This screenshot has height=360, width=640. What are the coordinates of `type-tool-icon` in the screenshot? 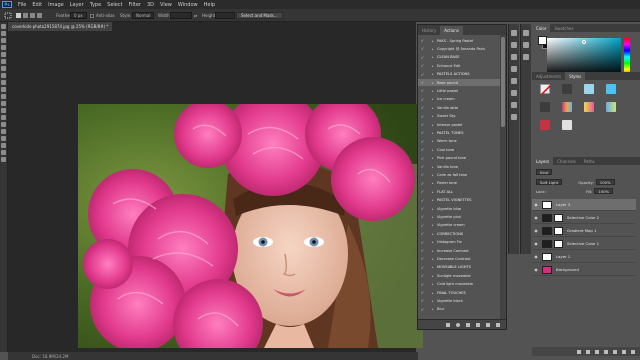 It's located at (3, 131).